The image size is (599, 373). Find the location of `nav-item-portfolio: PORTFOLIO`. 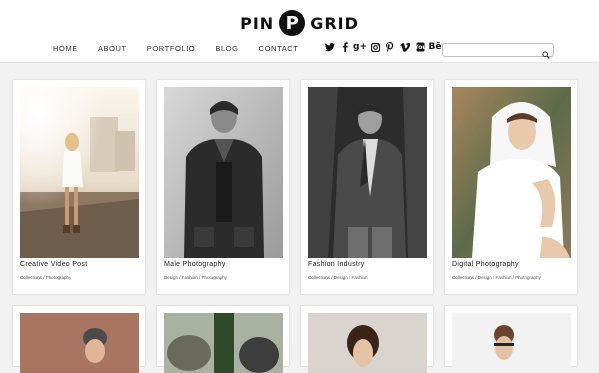

nav-item-portfolio: PORTFOLIO is located at coordinates (171, 48).